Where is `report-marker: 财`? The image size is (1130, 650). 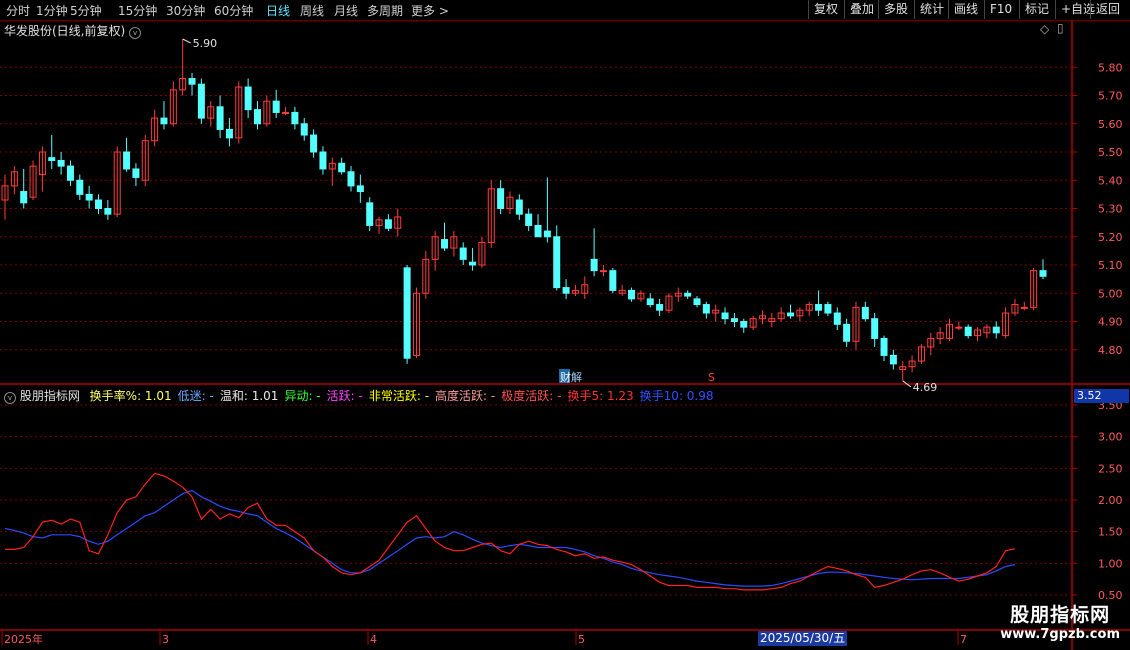
report-marker: 财 is located at coordinates (565, 377).